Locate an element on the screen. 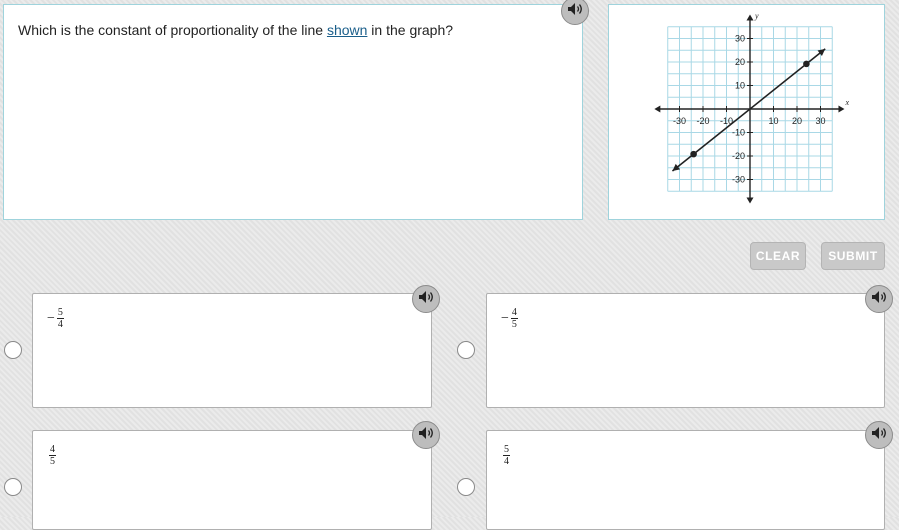  x-tick-label: 20 is located at coordinates (797, 121).